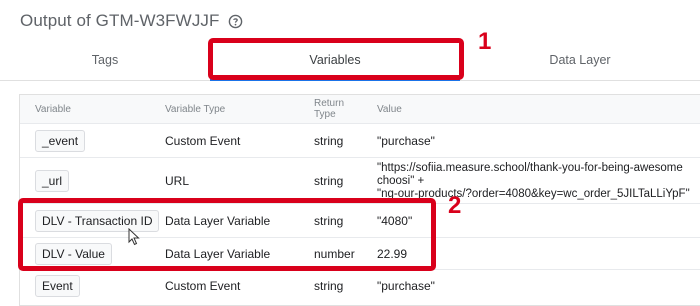  Describe the element at coordinates (53, 109) in the screenshot. I see `column-header-variable: Variable` at that location.